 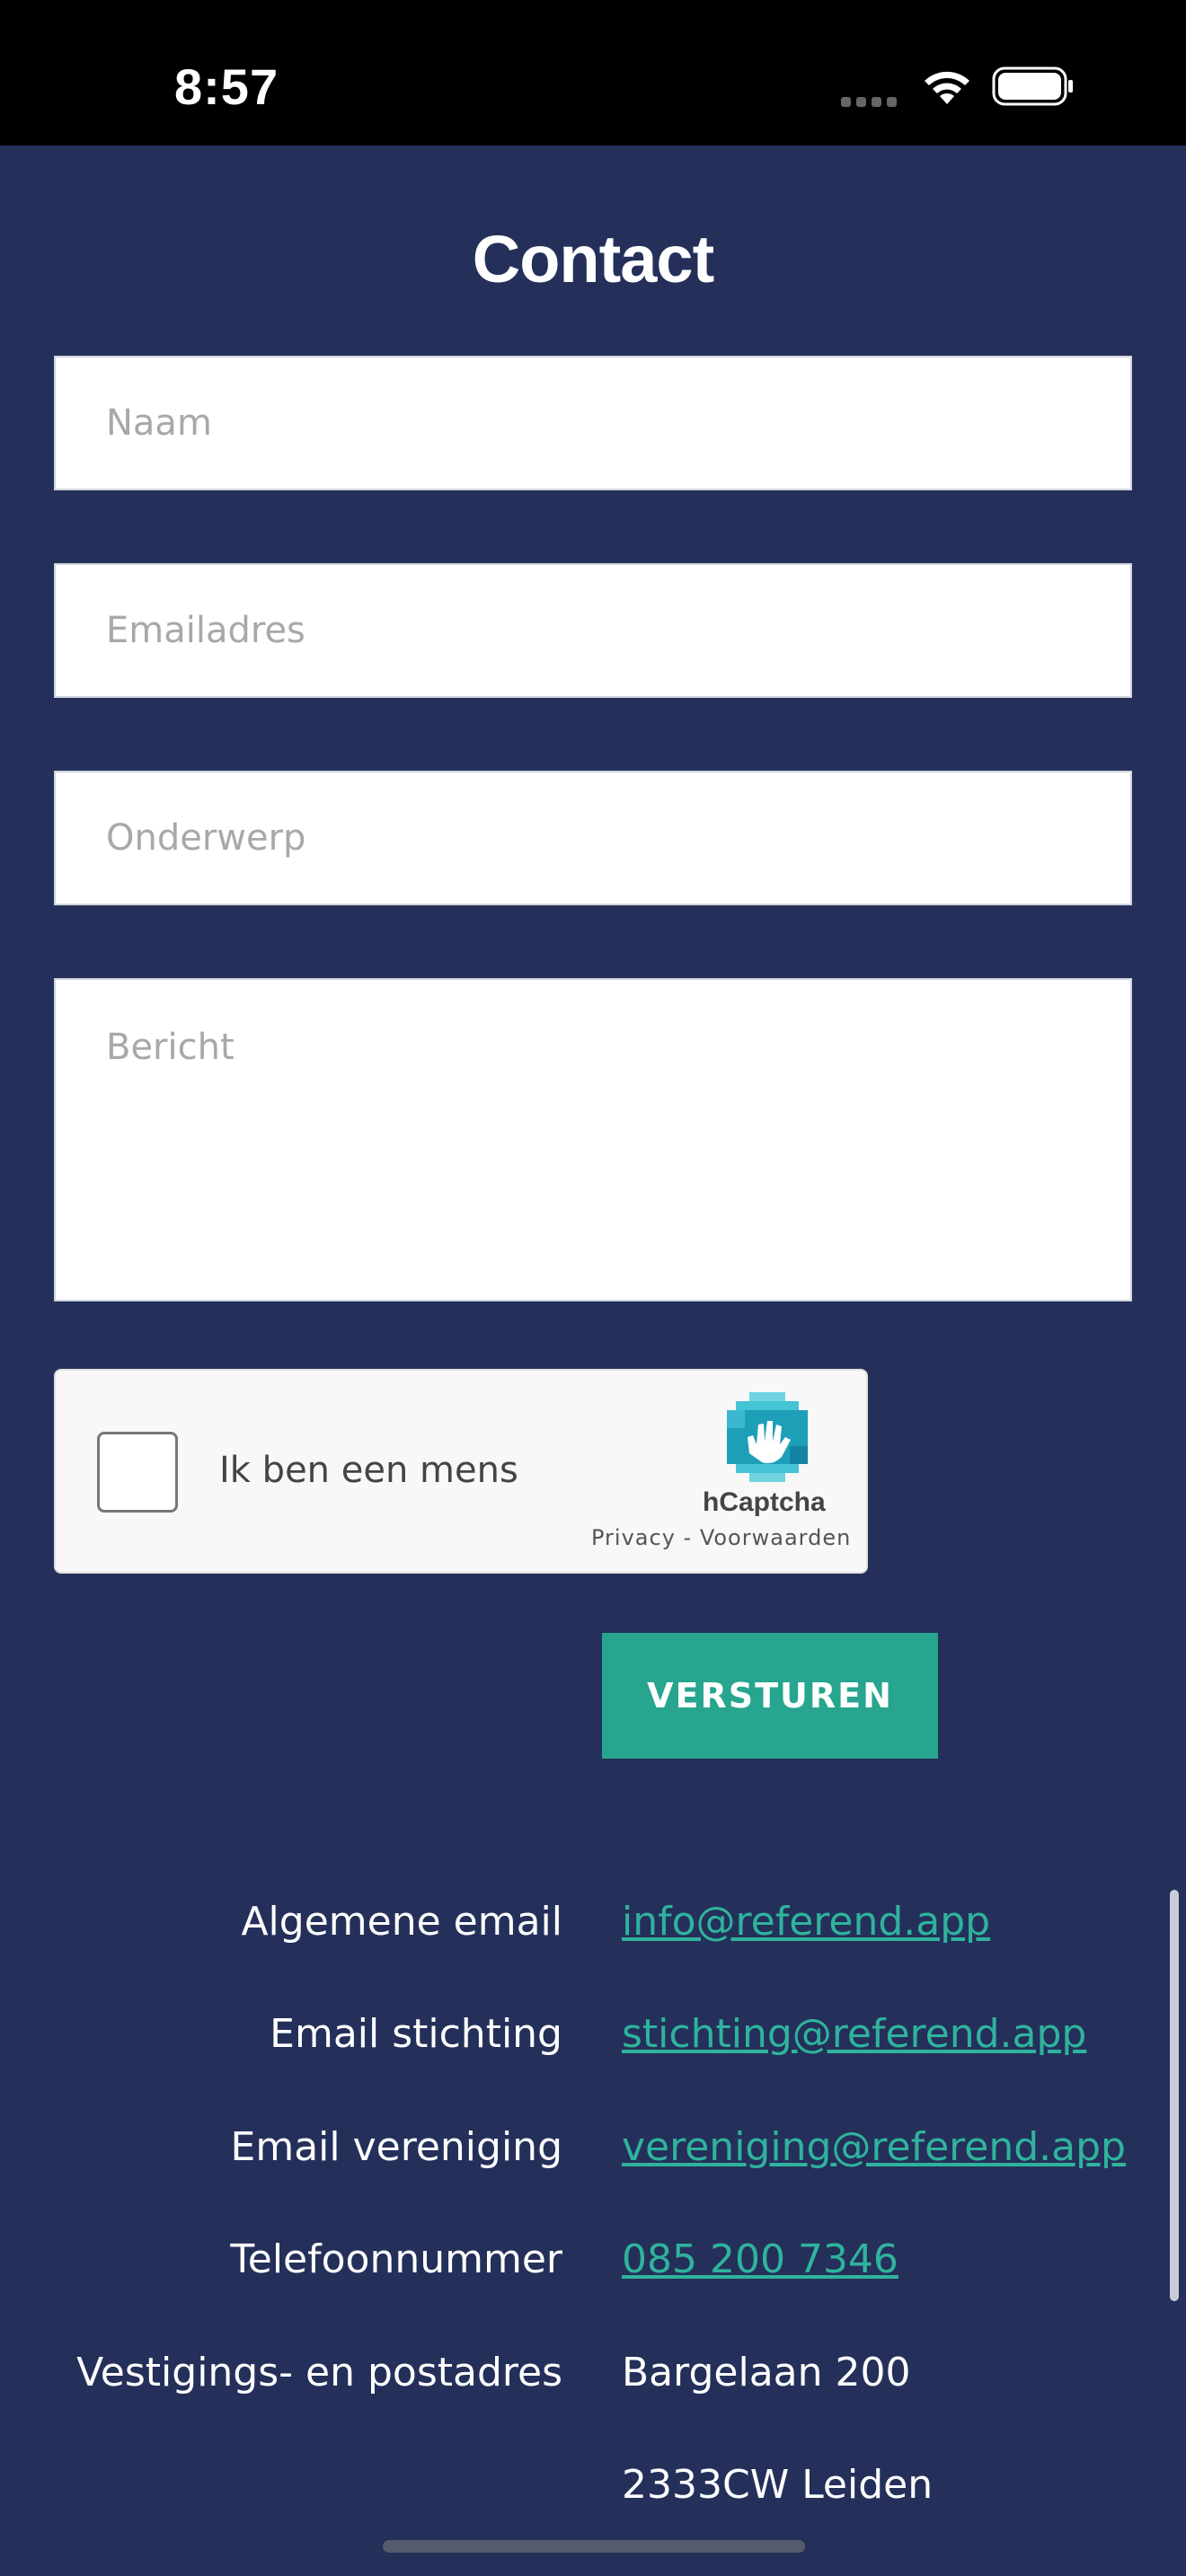 What do you see at coordinates (854, 2034) in the screenshot?
I see `foundation-email-link: stichting@referend.app` at bounding box center [854, 2034].